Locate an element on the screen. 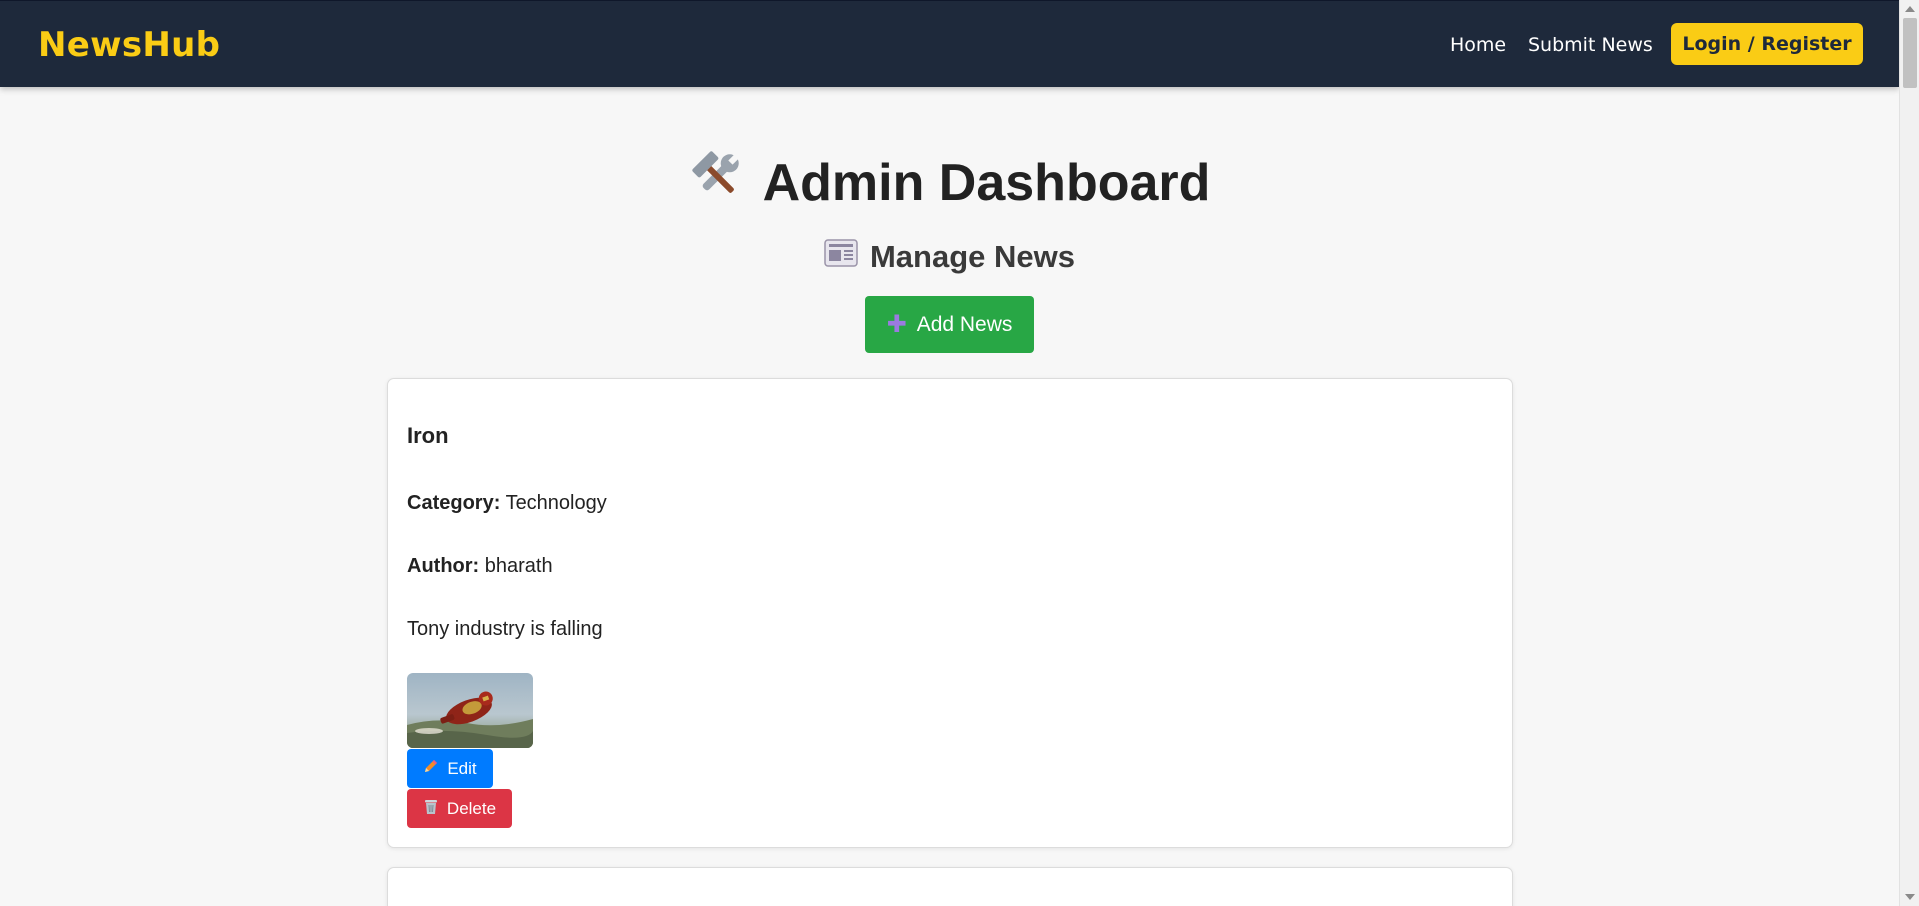 The height and width of the screenshot is (906, 1919). section-title-text: Manage News is located at coordinates (972, 256).